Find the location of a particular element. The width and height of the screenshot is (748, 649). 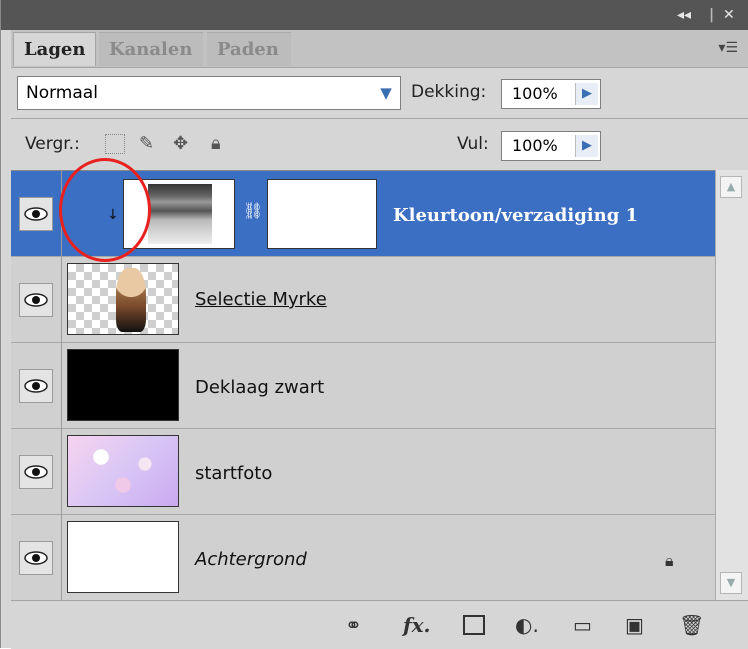

fill-arrow-icon: ▶ is located at coordinates (586, 146).